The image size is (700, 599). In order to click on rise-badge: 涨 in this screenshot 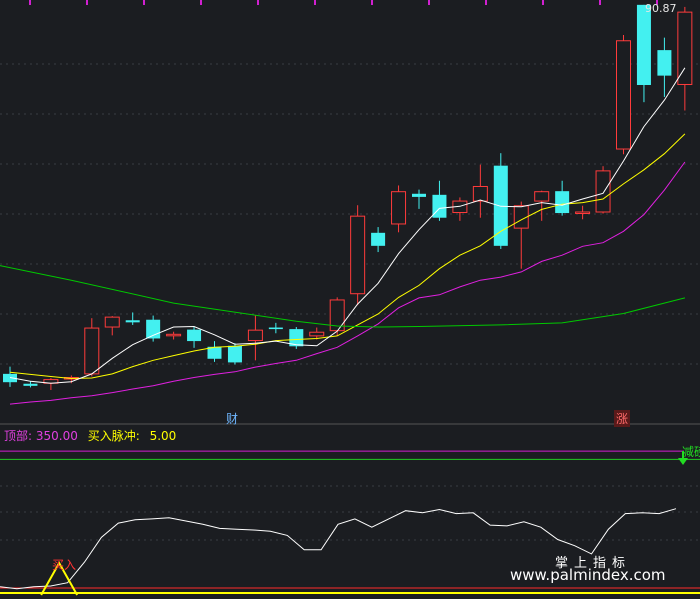, I will do `click(622, 418)`.